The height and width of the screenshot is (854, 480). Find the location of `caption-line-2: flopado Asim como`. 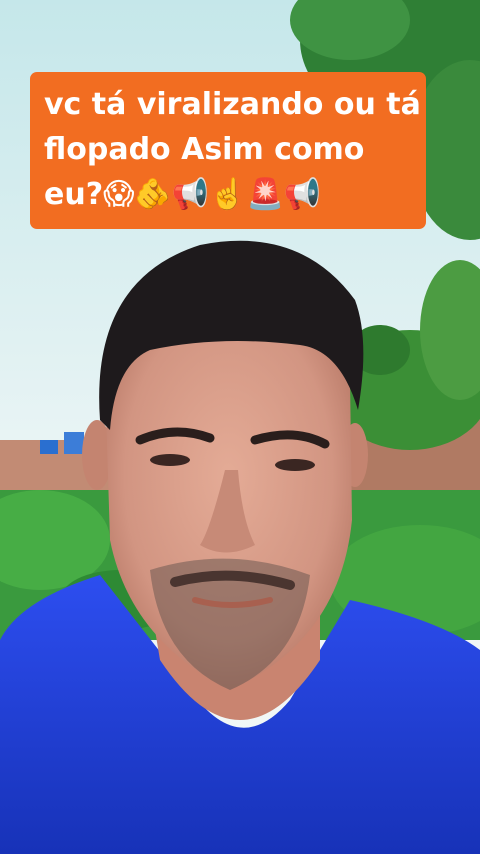

caption-line-2: flopado Asim como is located at coordinates (204, 149).